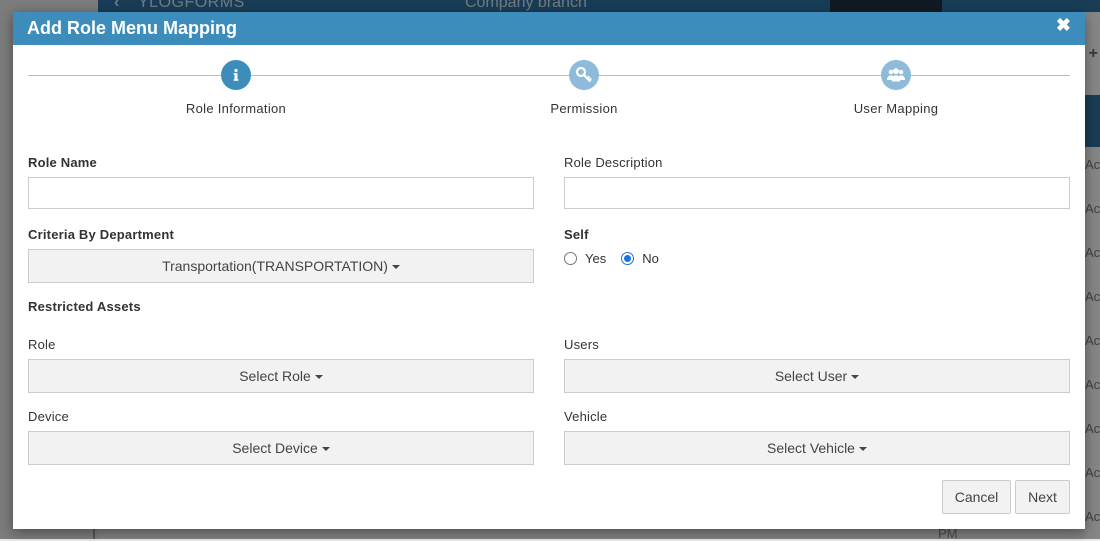 This screenshot has height=541, width=1100. Describe the element at coordinates (628, 258) in the screenshot. I see `self-no-radio` at that location.